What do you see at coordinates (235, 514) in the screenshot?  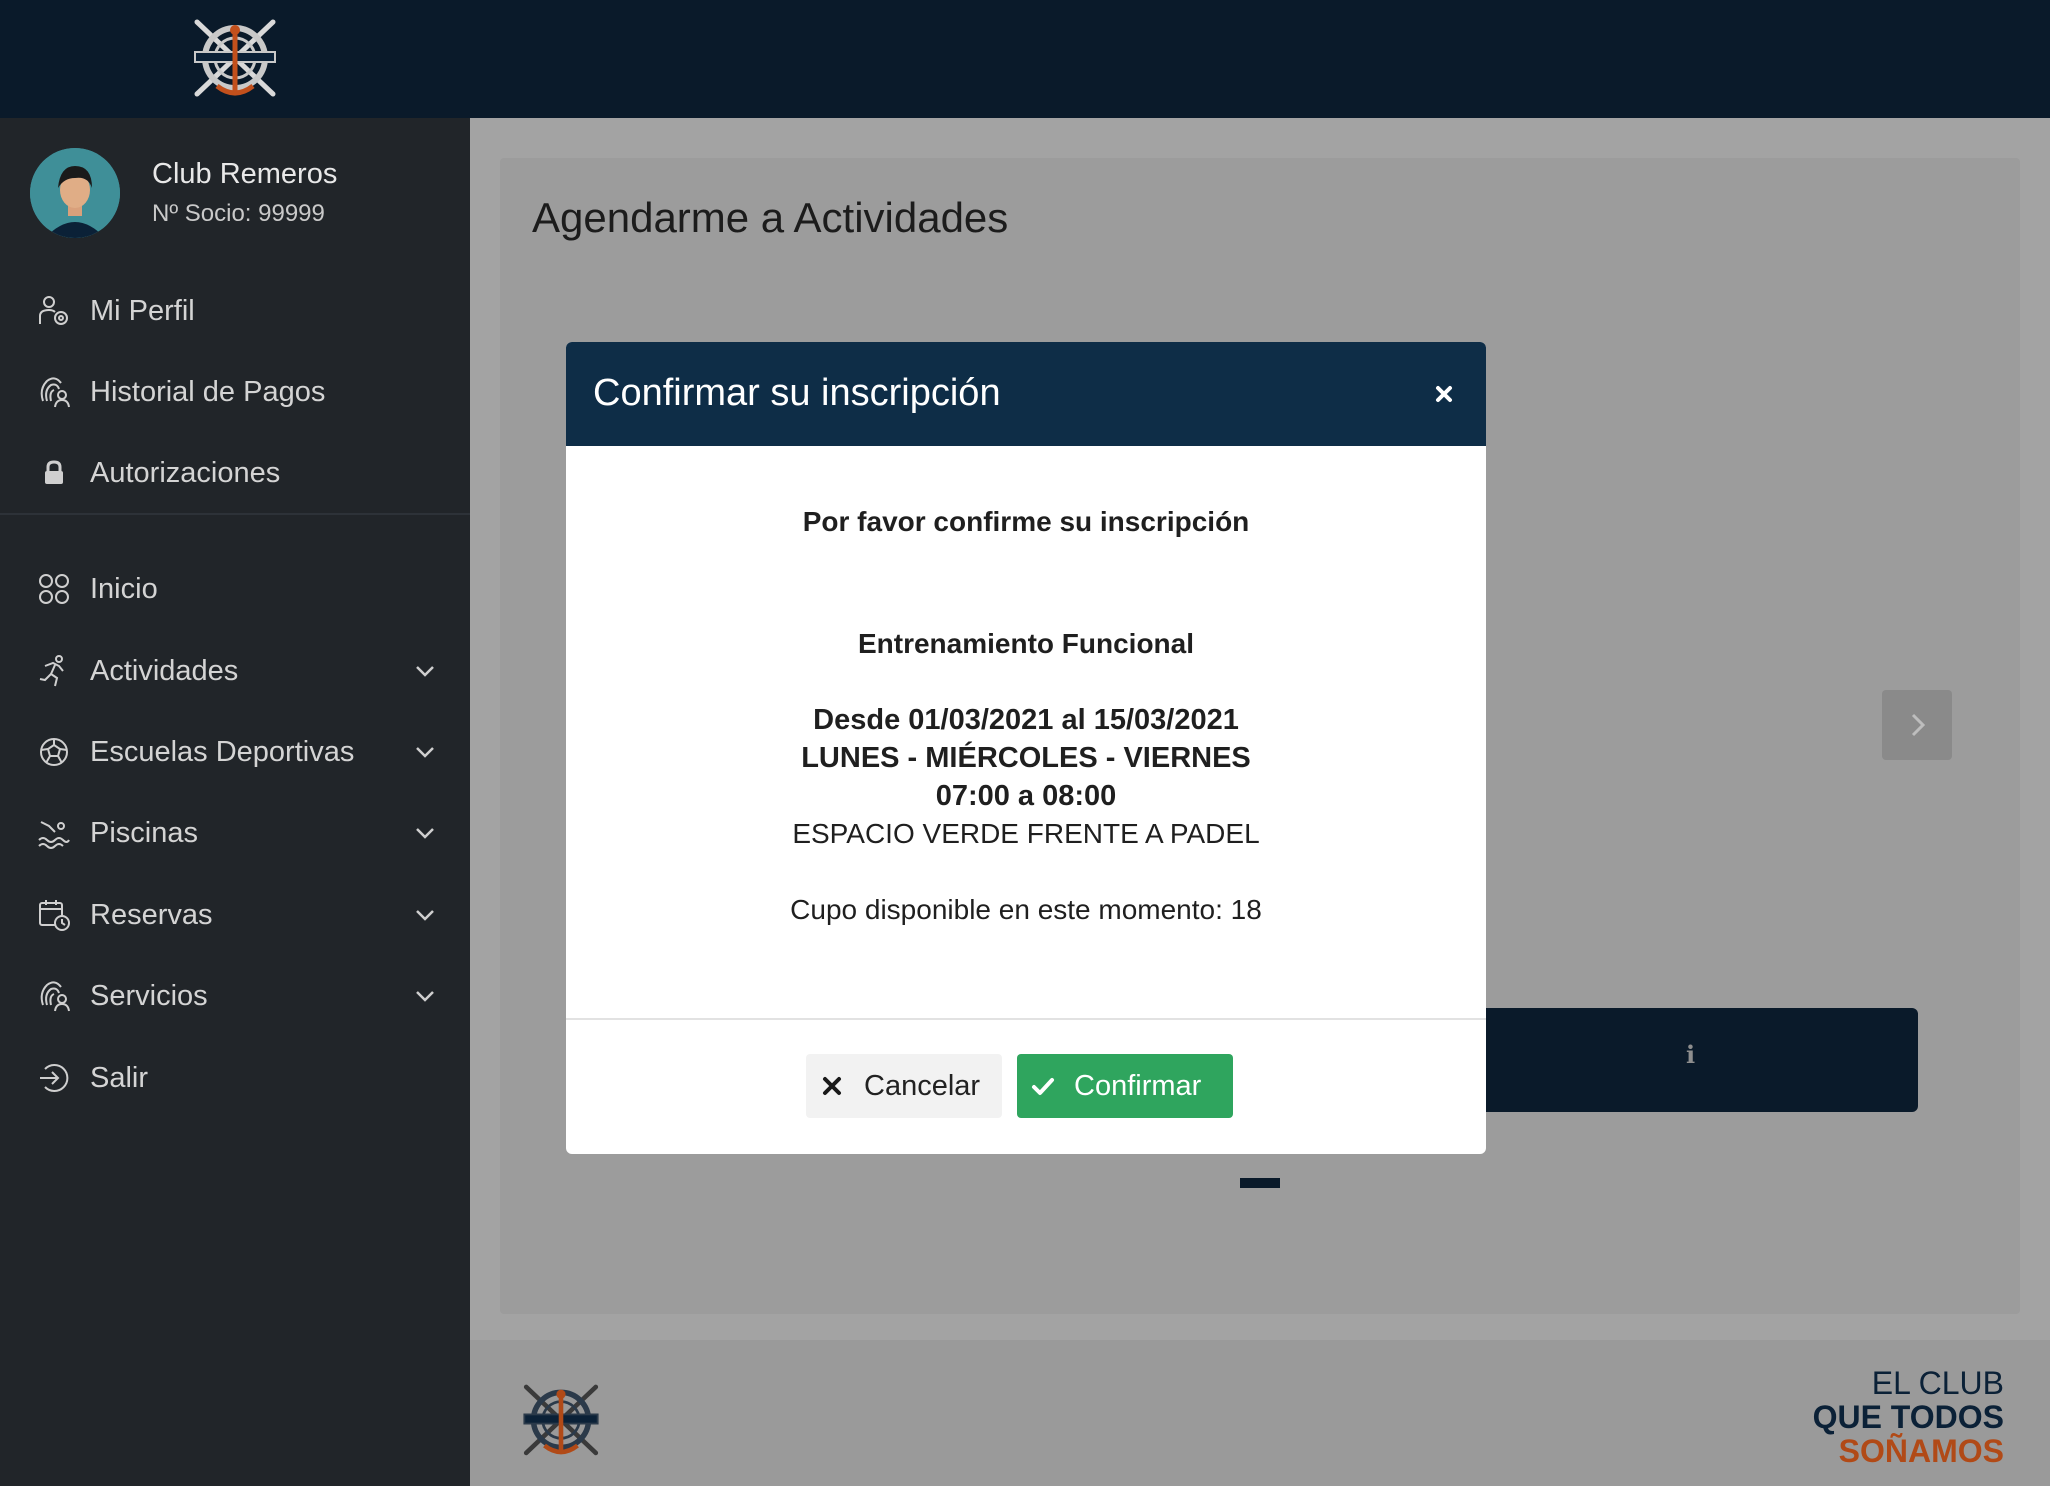 I see `sidebar-divider` at bounding box center [235, 514].